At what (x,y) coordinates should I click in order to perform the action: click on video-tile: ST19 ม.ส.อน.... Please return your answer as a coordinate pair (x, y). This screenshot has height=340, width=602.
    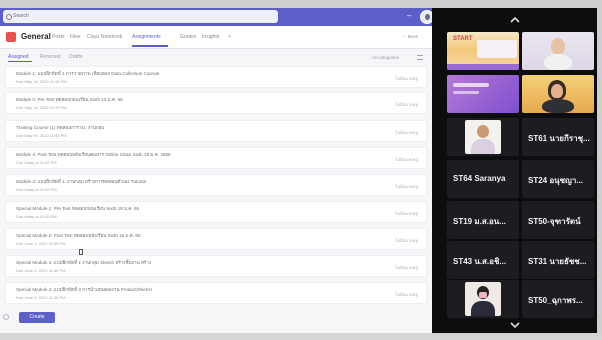
    Looking at the image, I should click on (483, 220).